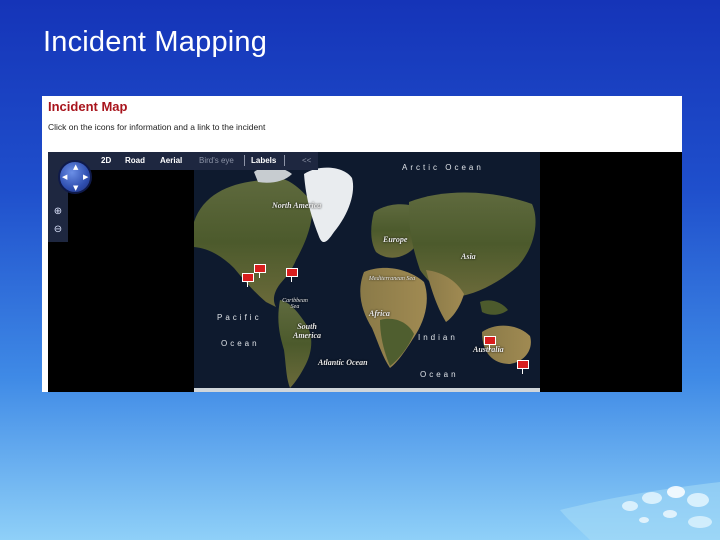 Image resolution: width=720 pixels, height=540 pixels. I want to click on zoom-out-icon: ⊖, so click(58, 230).